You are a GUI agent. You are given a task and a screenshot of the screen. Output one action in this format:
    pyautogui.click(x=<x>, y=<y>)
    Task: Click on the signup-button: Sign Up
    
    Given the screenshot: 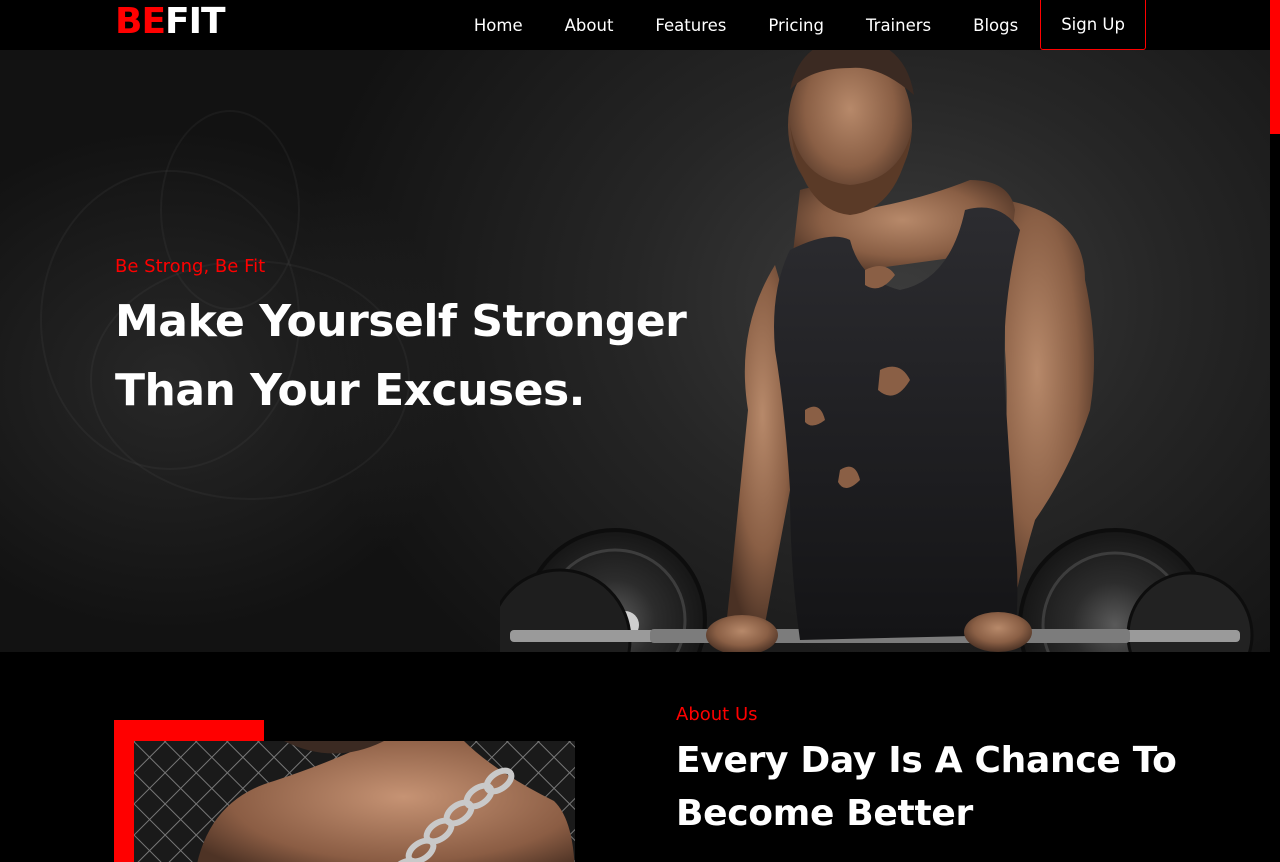 What is the action you would take?
    pyautogui.click(x=1093, y=25)
    